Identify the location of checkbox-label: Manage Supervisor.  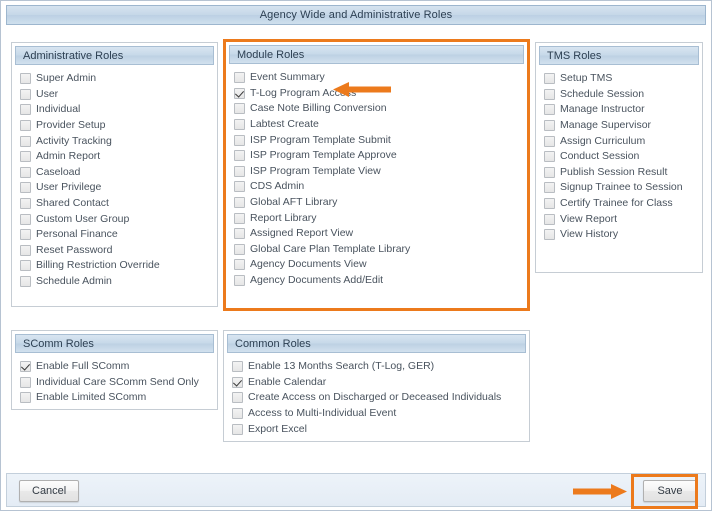
(606, 125).